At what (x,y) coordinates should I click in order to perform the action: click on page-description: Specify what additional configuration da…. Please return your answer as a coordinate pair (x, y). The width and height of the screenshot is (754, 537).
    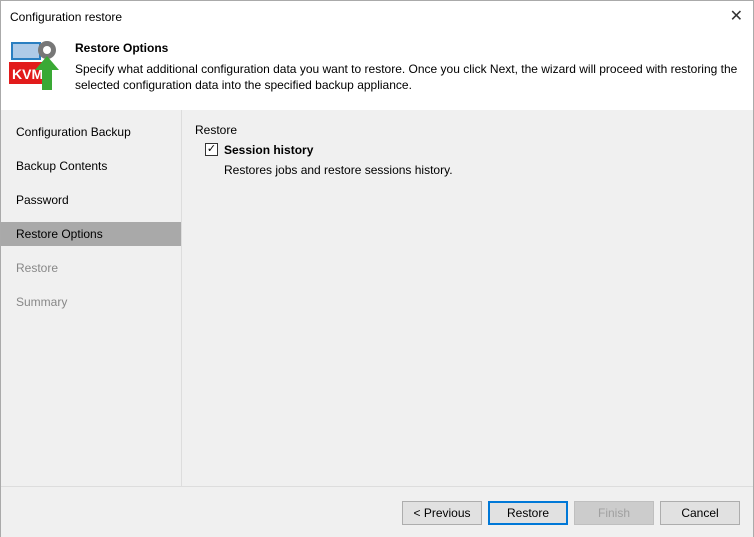
    Looking at the image, I should click on (406, 77).